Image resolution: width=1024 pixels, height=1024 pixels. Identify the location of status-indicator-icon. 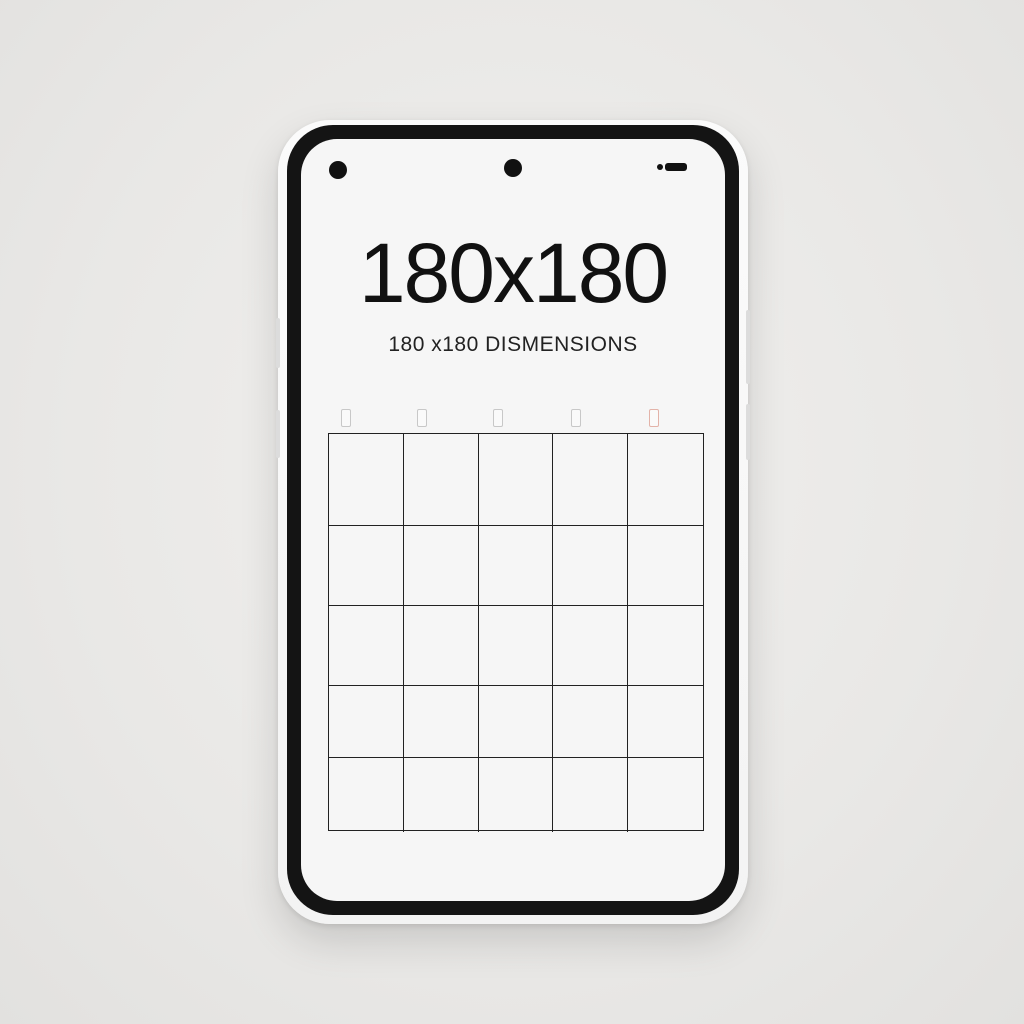
(672, 167).